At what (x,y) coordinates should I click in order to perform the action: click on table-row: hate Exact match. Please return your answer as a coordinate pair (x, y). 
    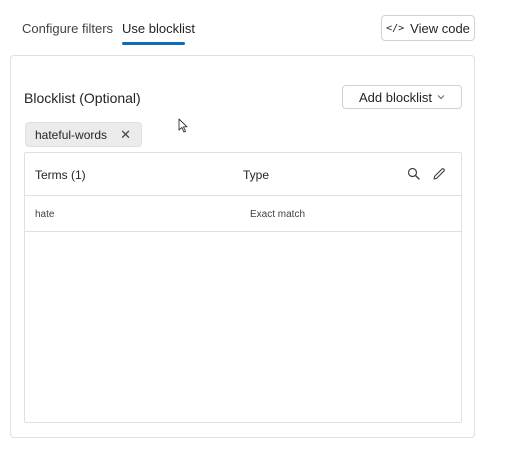
    Looking at the image, I should click on (243, 214).